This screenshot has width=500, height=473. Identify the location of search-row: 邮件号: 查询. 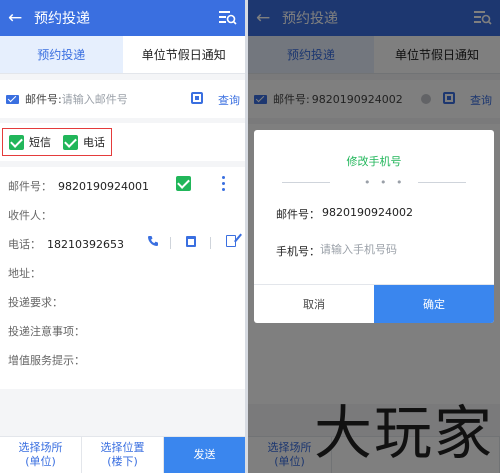
(122, 99).